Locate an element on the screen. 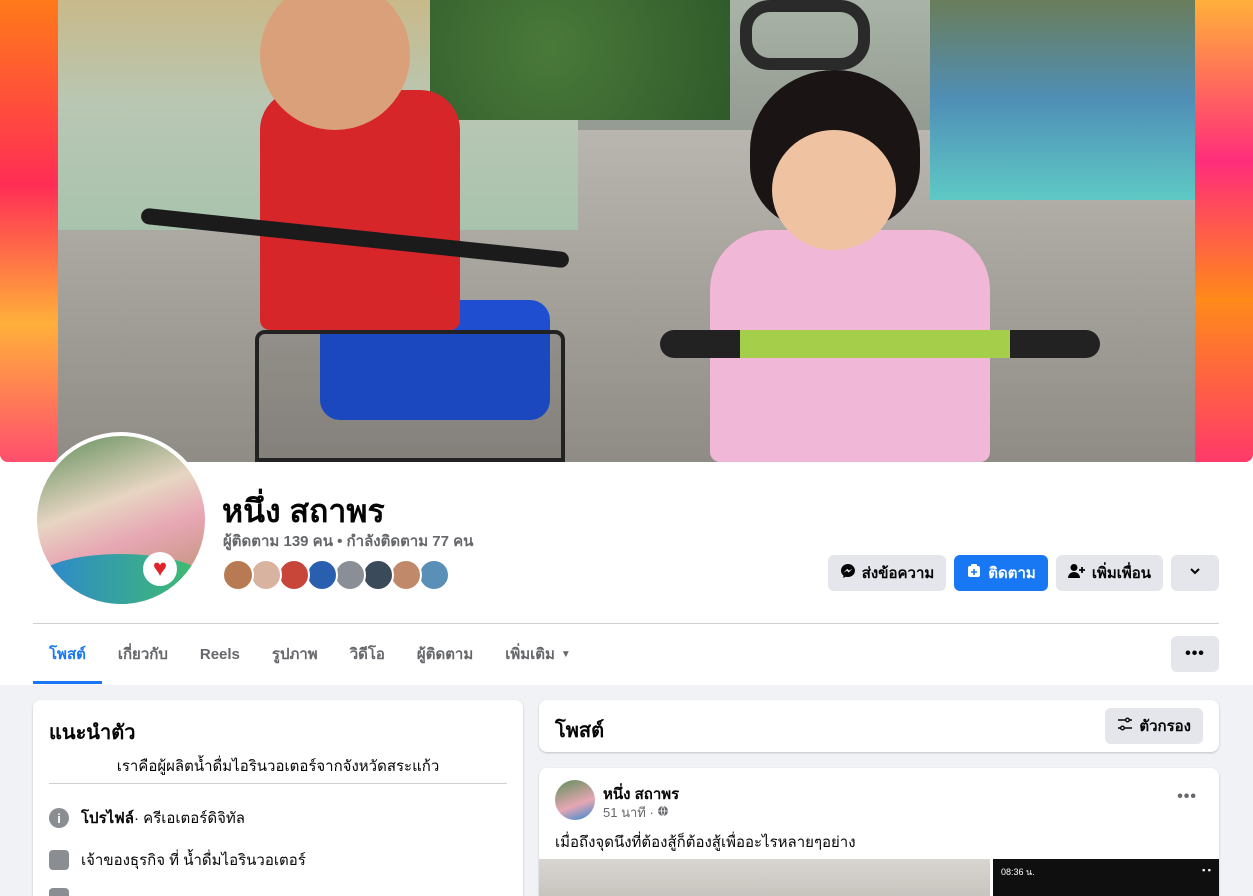  tab-photos: รูปภาพ is located at coordinates (295, 654).